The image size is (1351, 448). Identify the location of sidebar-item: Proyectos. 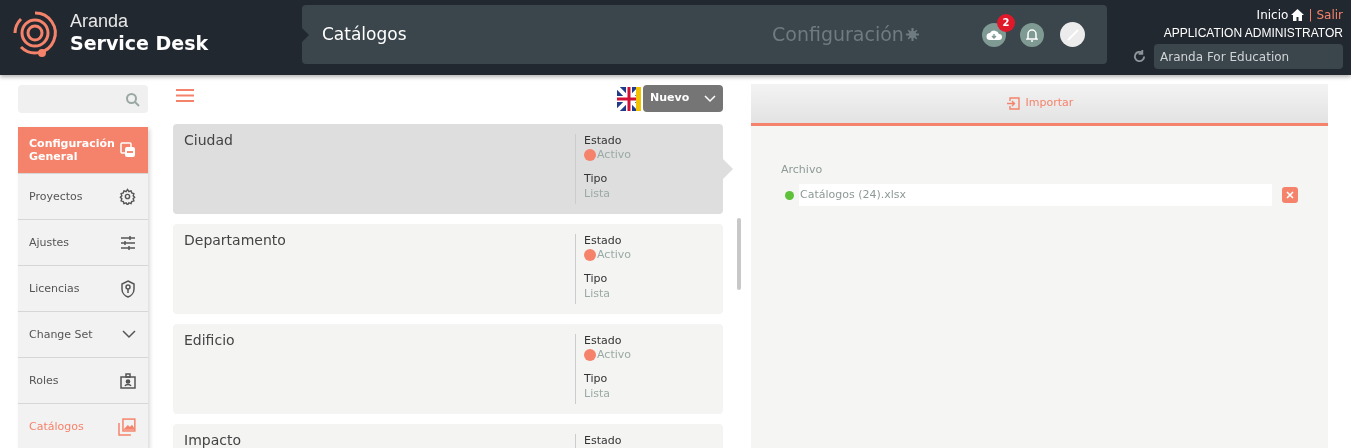
(83, 196).